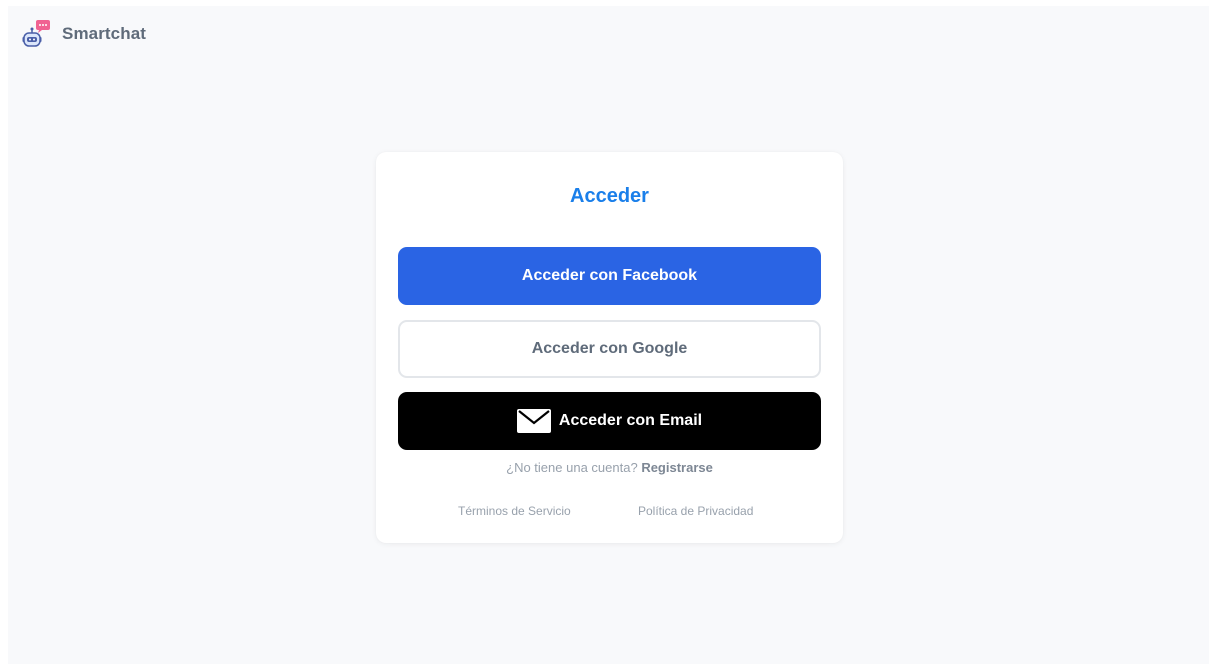 This screenshot has height=666, width=1209. I want to click on robot-chat-icon, so click(36, 33).